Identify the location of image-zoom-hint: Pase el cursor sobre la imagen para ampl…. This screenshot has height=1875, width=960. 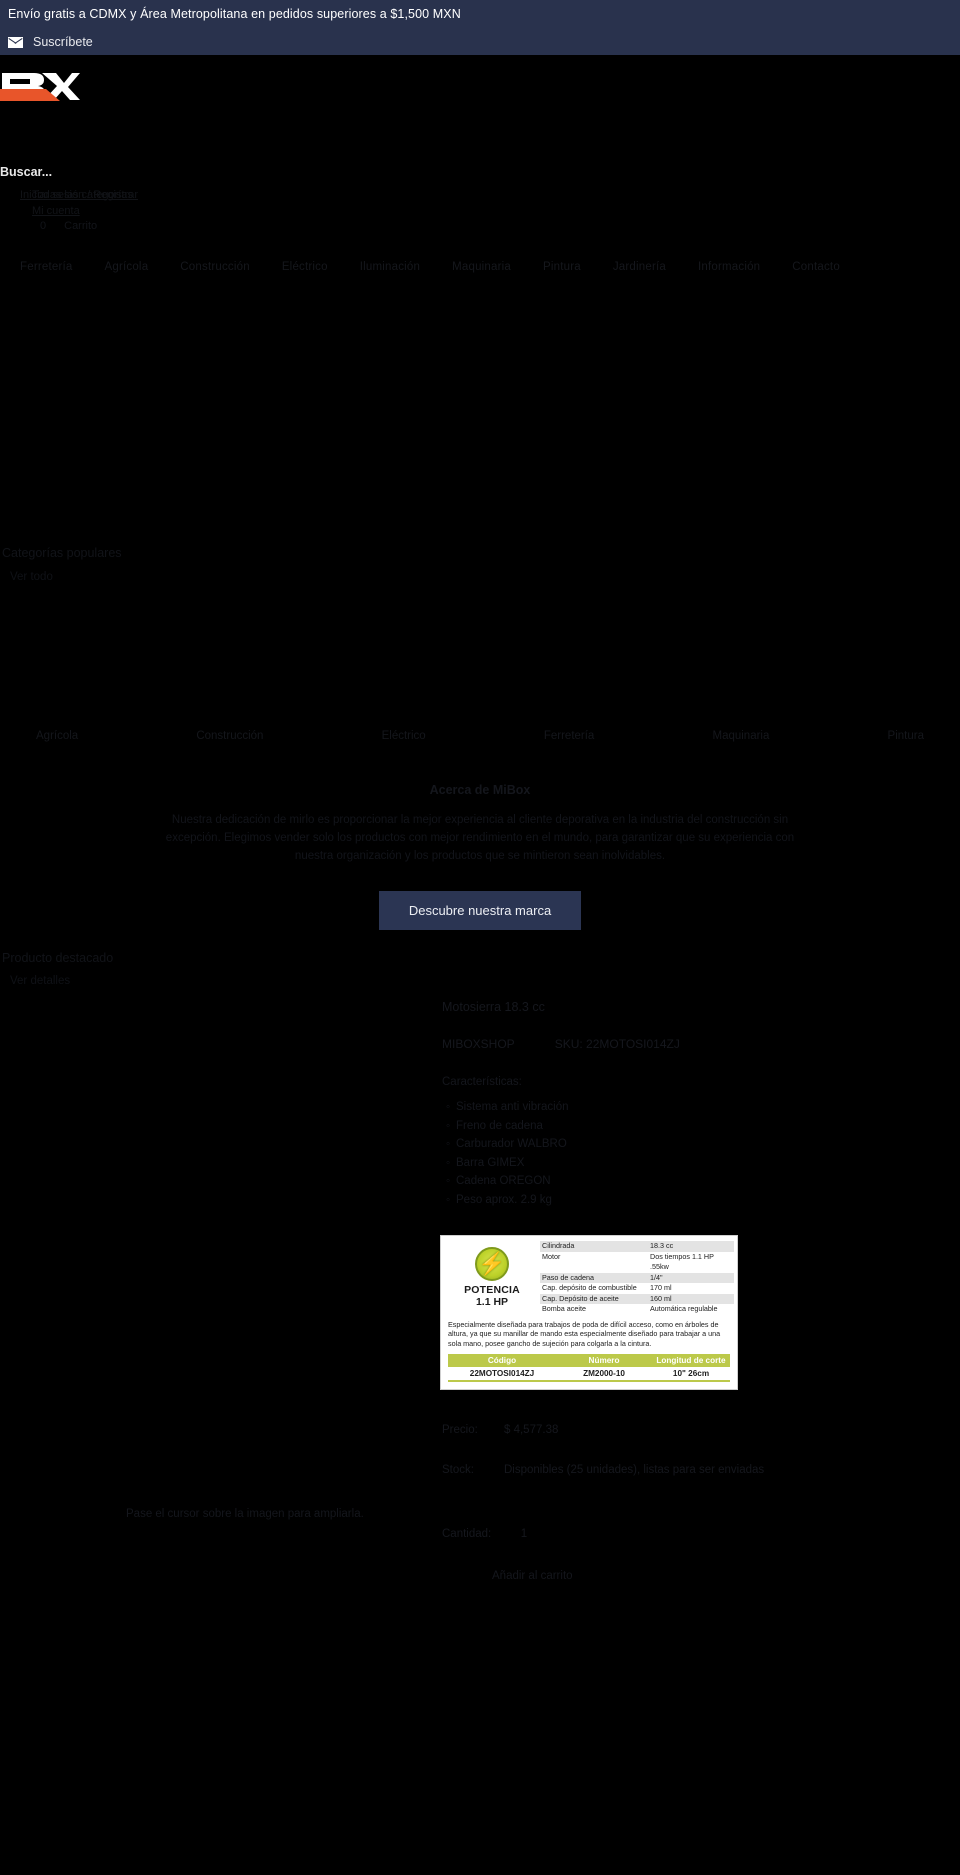
(245, 1514).